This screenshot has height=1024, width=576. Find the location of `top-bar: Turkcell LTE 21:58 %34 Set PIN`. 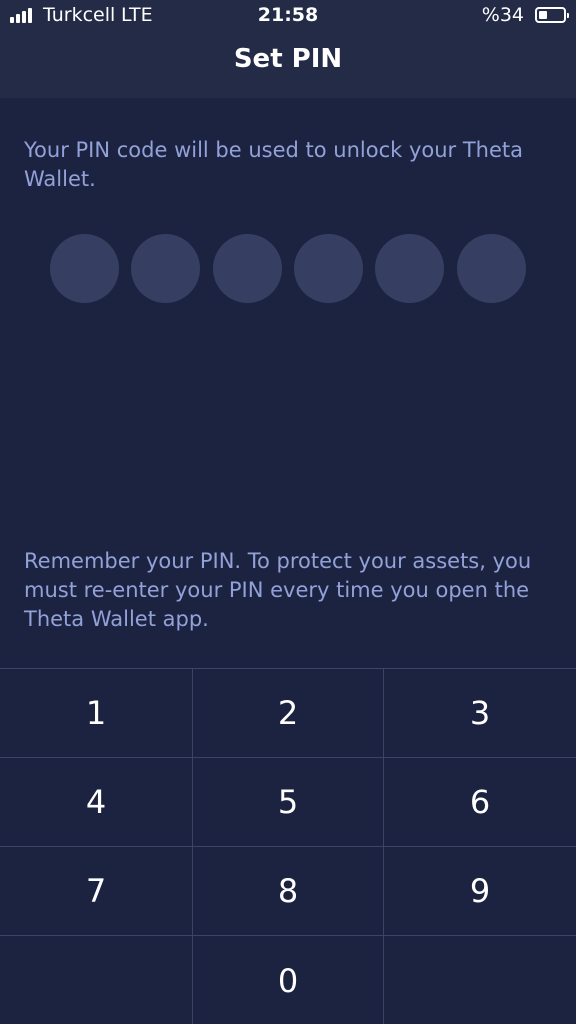

top-bar: Turkcell LTE 21:58 %34 Set PIN is located at coordinates (288, 49).